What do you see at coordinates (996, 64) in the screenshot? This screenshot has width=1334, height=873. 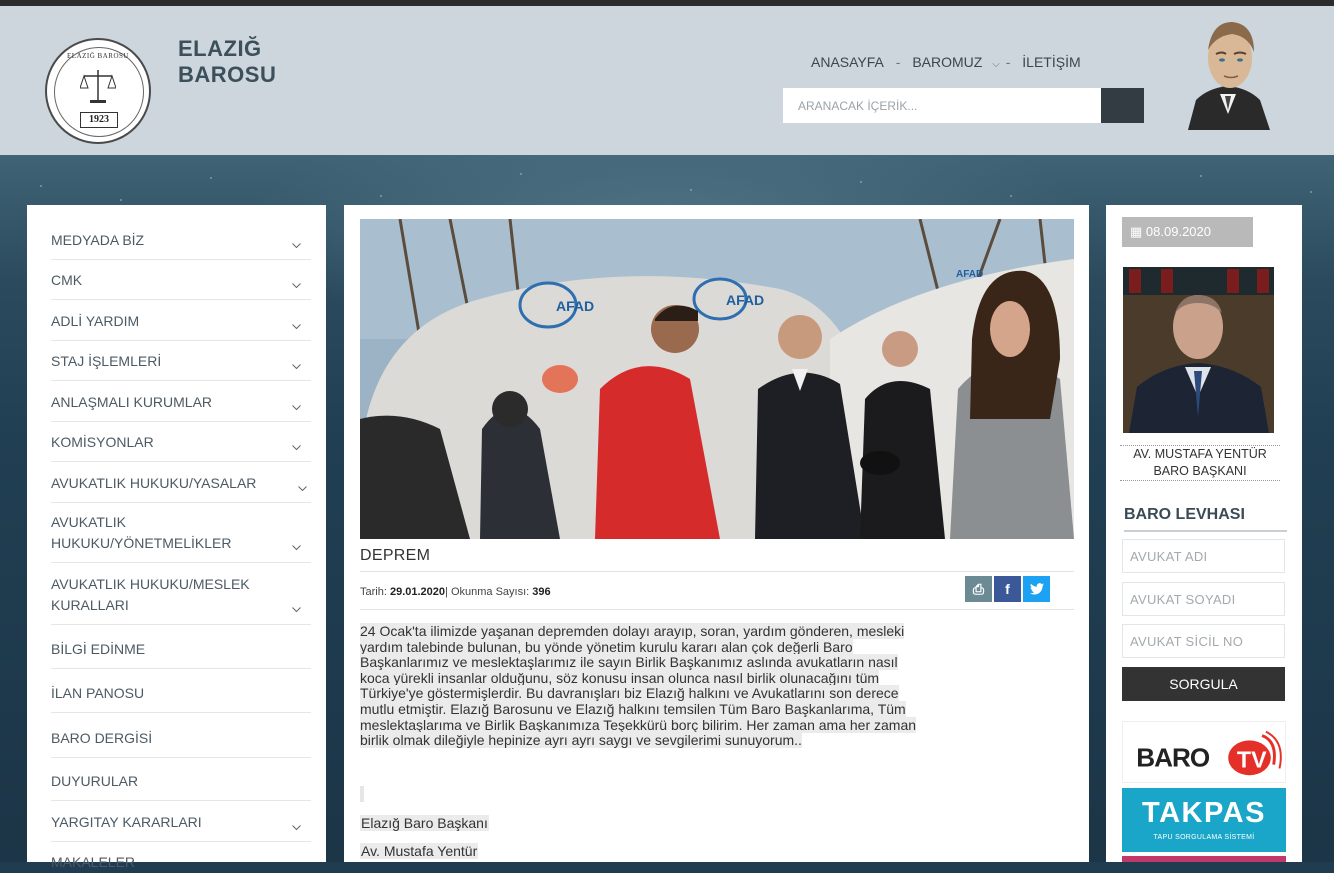 I see `chevron-down-icon: ⌵` at bounding box center [996, 64].